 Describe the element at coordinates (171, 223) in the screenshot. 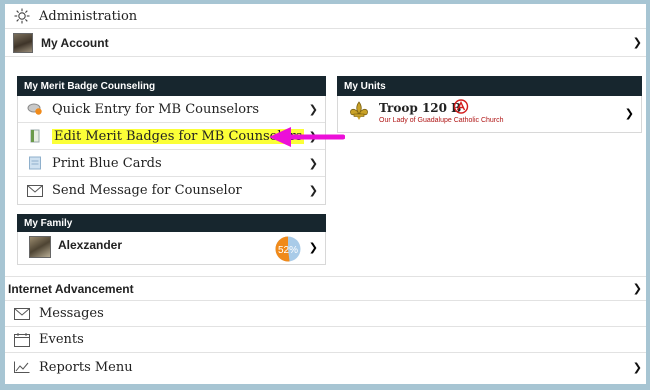

I see `family-panel-header: My Family` at that location.